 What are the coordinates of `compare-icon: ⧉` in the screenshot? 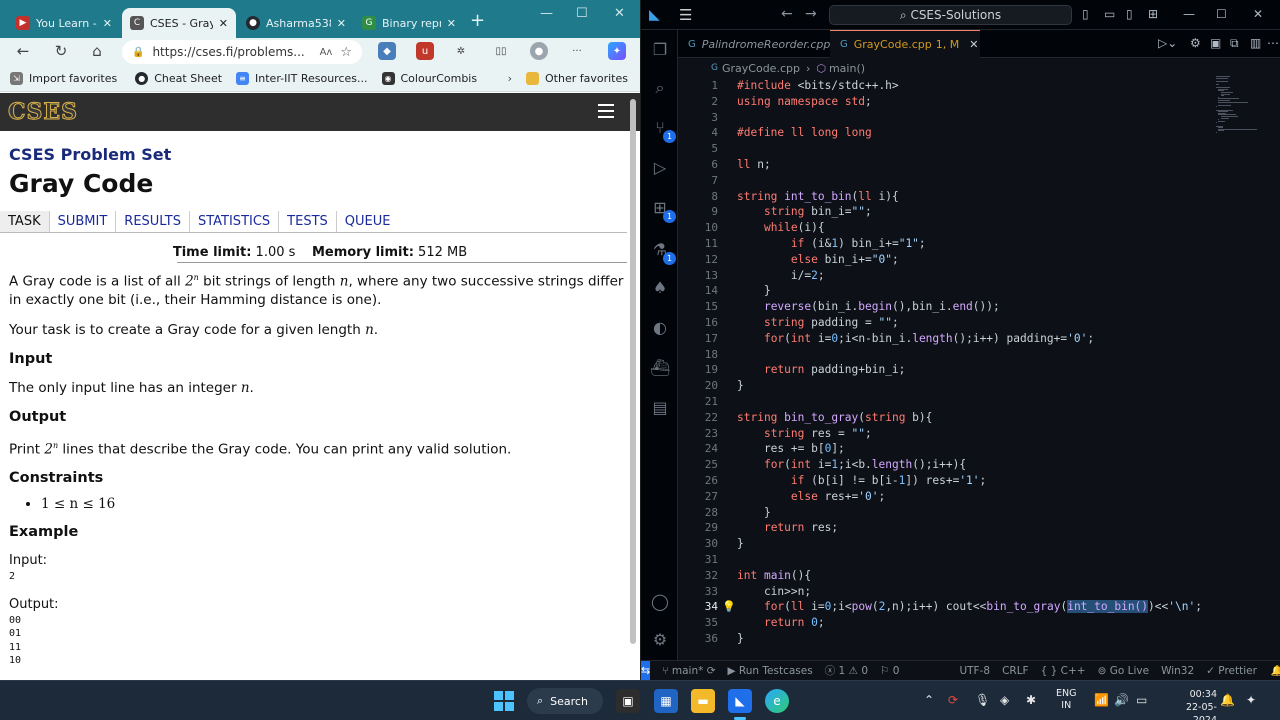 It's located at (1234, 43).